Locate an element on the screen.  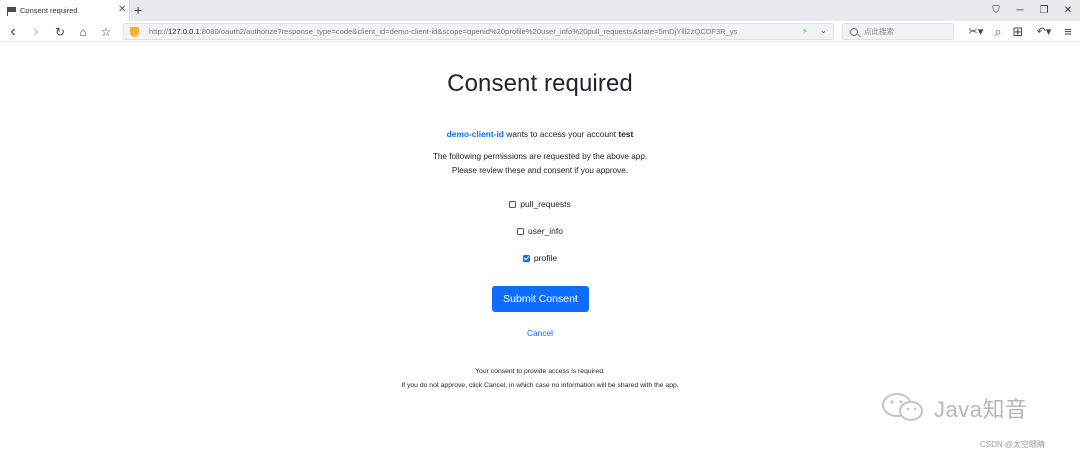
apps-grid-icon: ⊞ is located at coordinates (1018, 31).